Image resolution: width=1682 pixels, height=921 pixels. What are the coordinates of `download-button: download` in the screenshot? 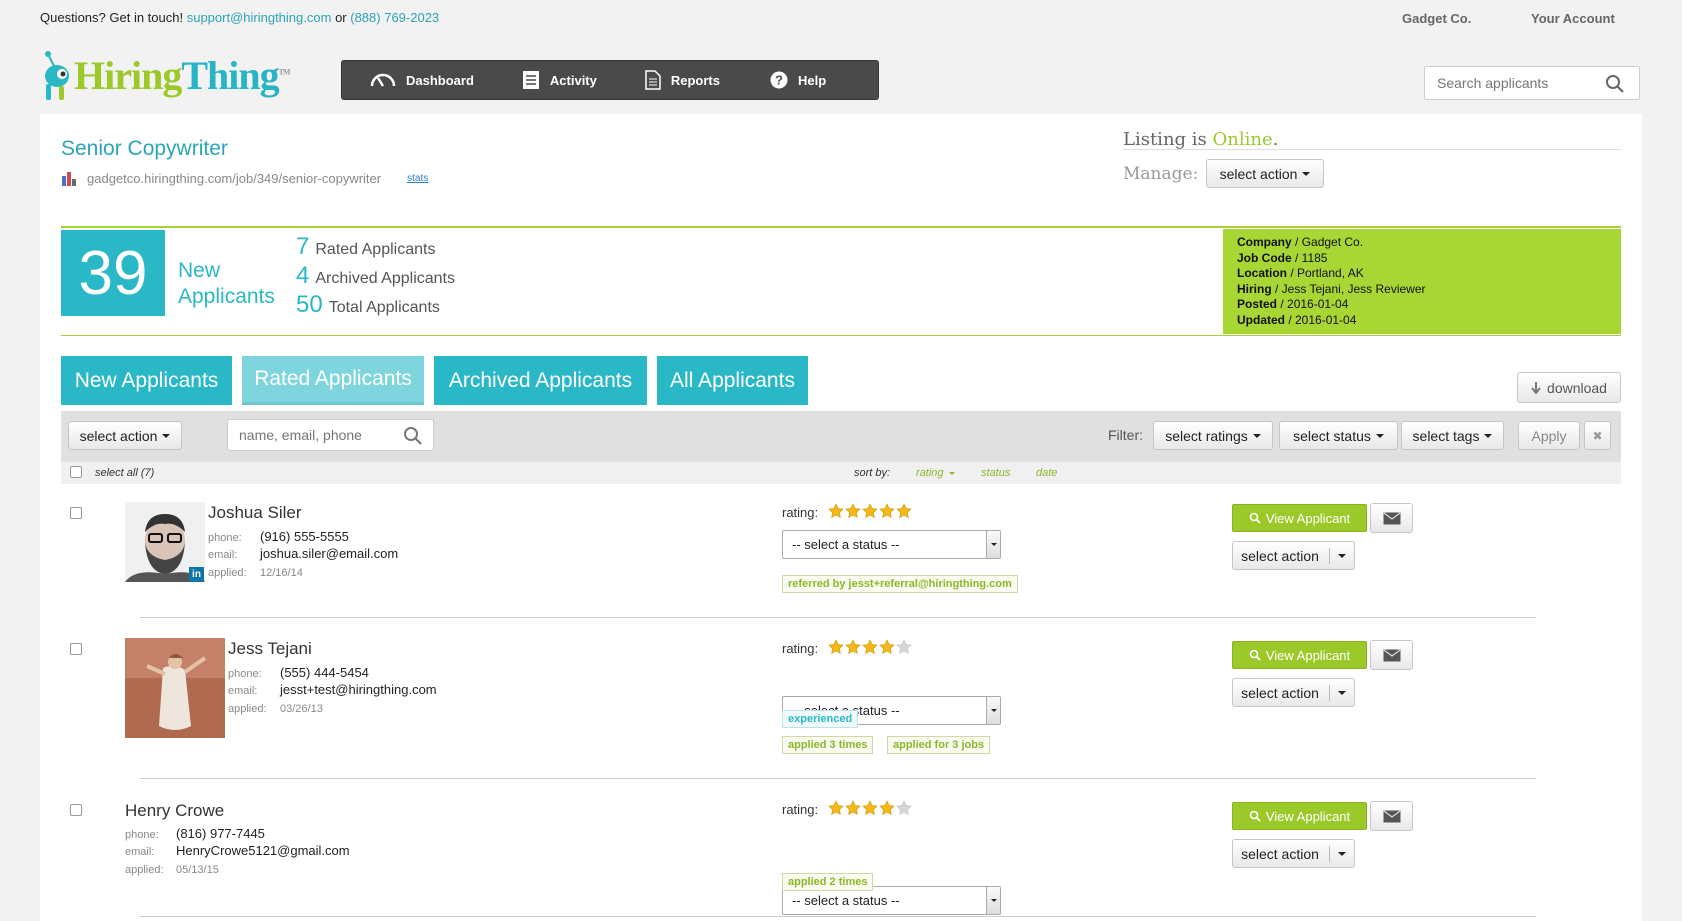 It's located at (1569, 387).